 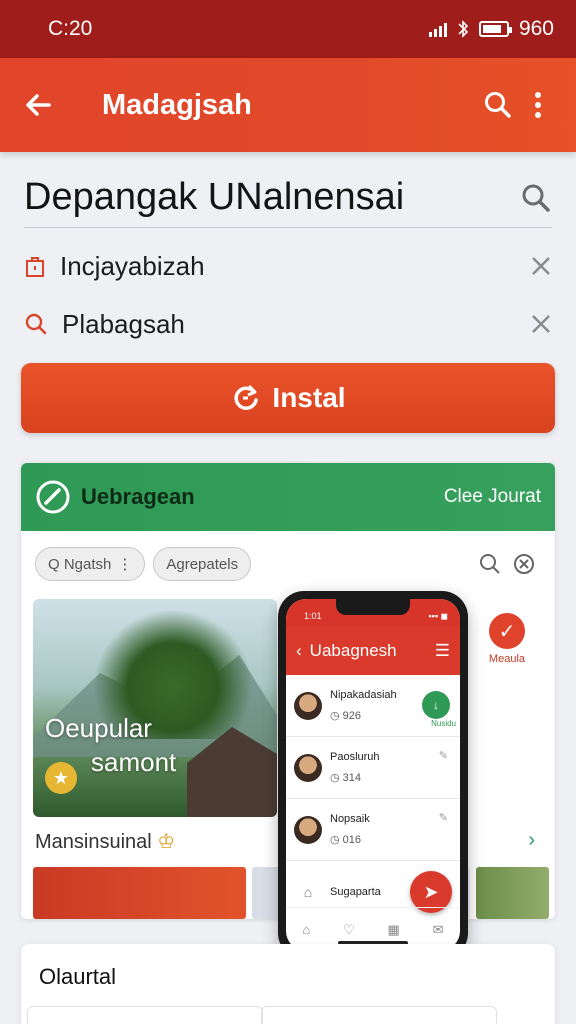 What do you see at coordinates (61, 778) in the screenshot?
I see `star-badge-icon: ★` at bounding box center [61, 778].